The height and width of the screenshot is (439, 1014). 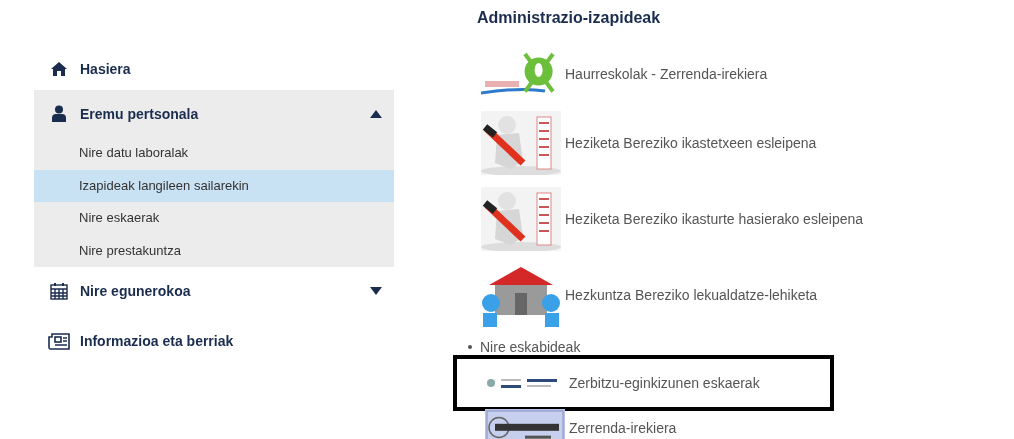 I want to click on user-icon, so click(x=59, y=113).